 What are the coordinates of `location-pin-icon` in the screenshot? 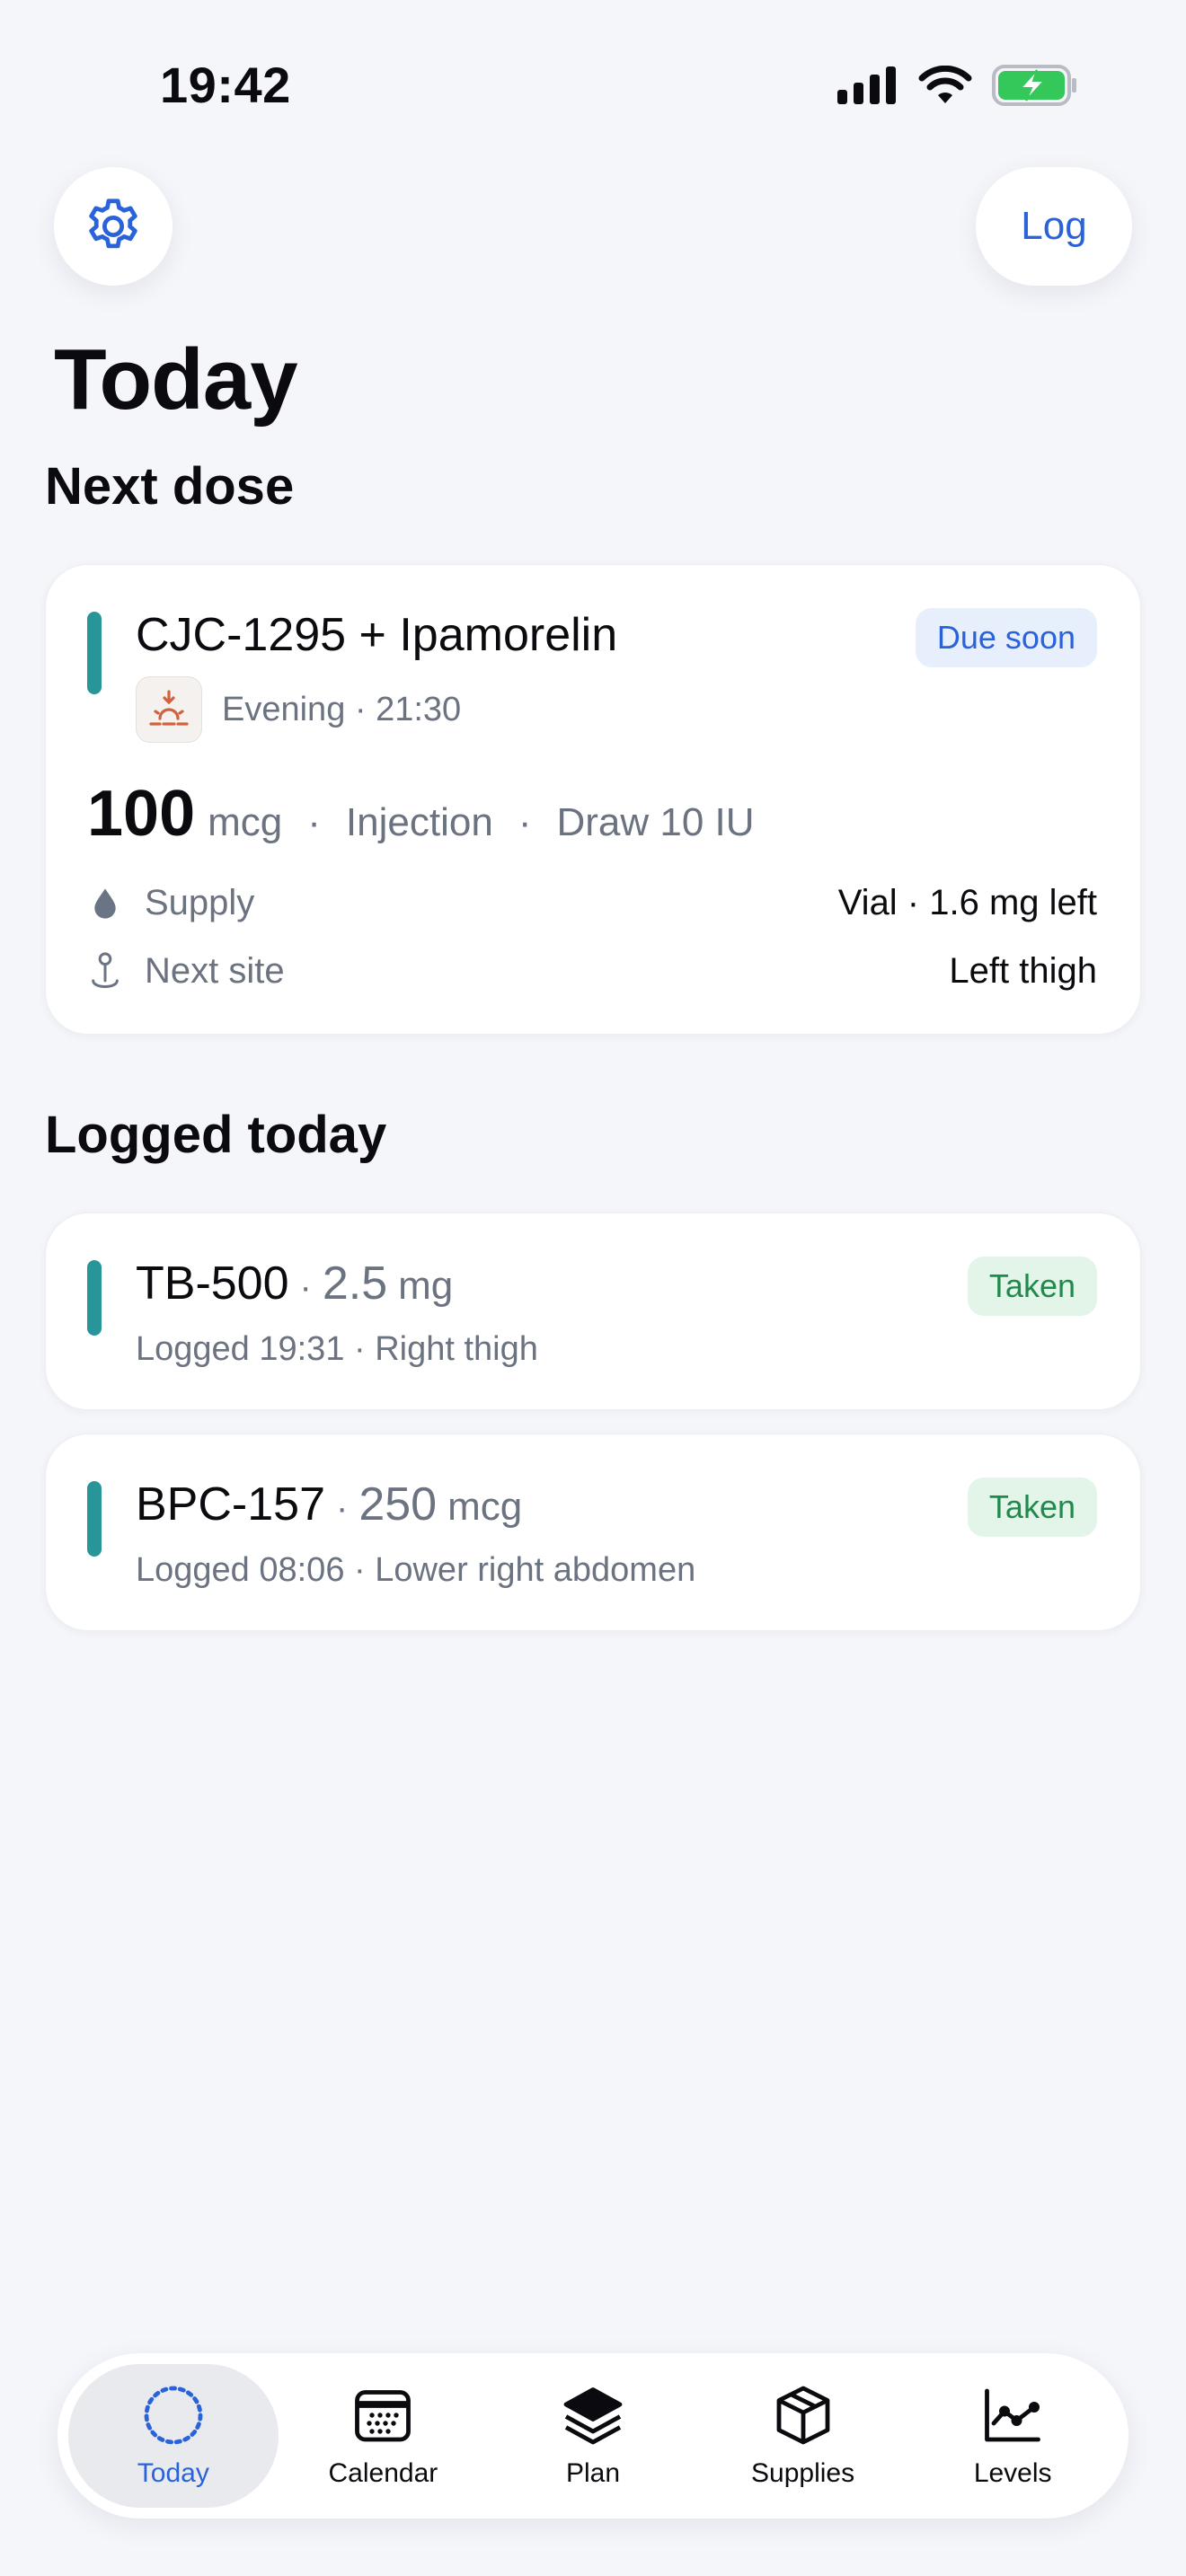 It's located at (105, 970).